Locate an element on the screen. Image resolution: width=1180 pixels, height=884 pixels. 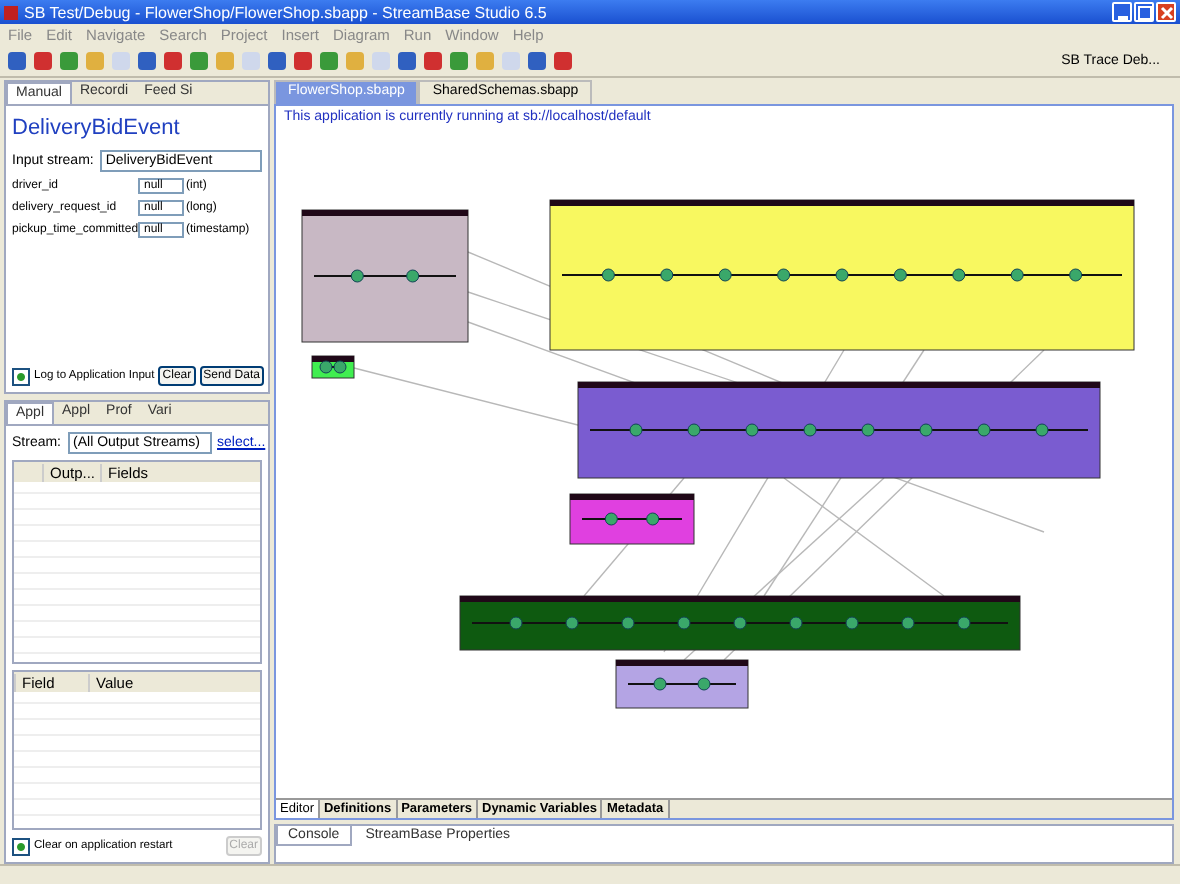
window-title: SB Test/Debug - FlowerShop/FlowerShop.sbapp - StreamBase Studio 6.5 is located at coordinates (285, 12).